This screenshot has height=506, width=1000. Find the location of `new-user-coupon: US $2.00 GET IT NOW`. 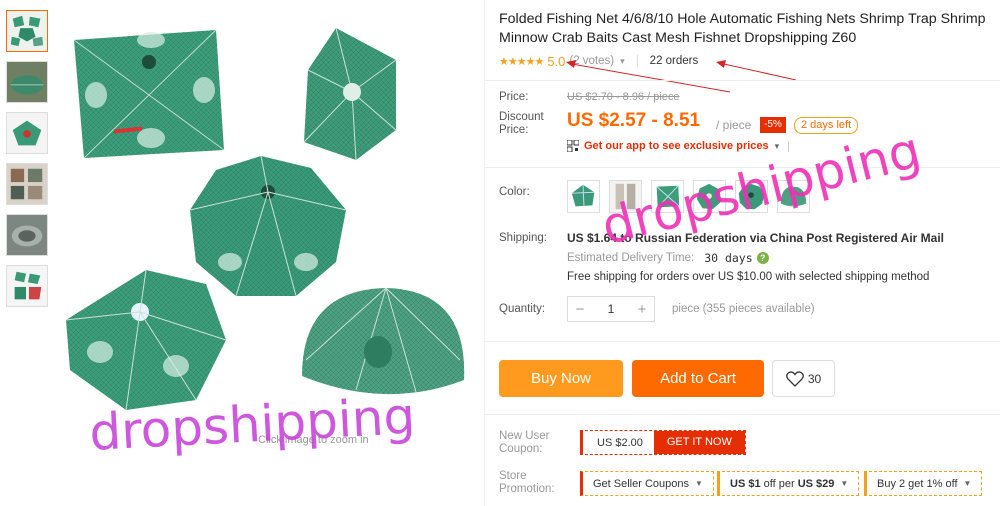

new-user-coupon: US $2.00 GET IT NOW is located at coordinates (663, 442).